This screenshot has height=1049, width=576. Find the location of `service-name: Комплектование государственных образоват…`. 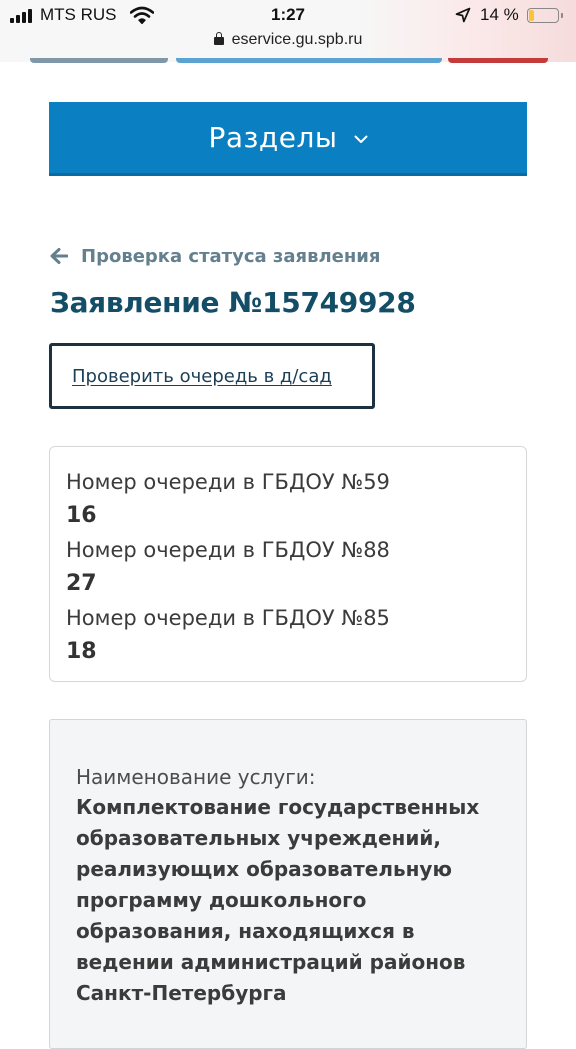

service-name: Комплектование государственных образоват… is located at coordinates (278, 900).